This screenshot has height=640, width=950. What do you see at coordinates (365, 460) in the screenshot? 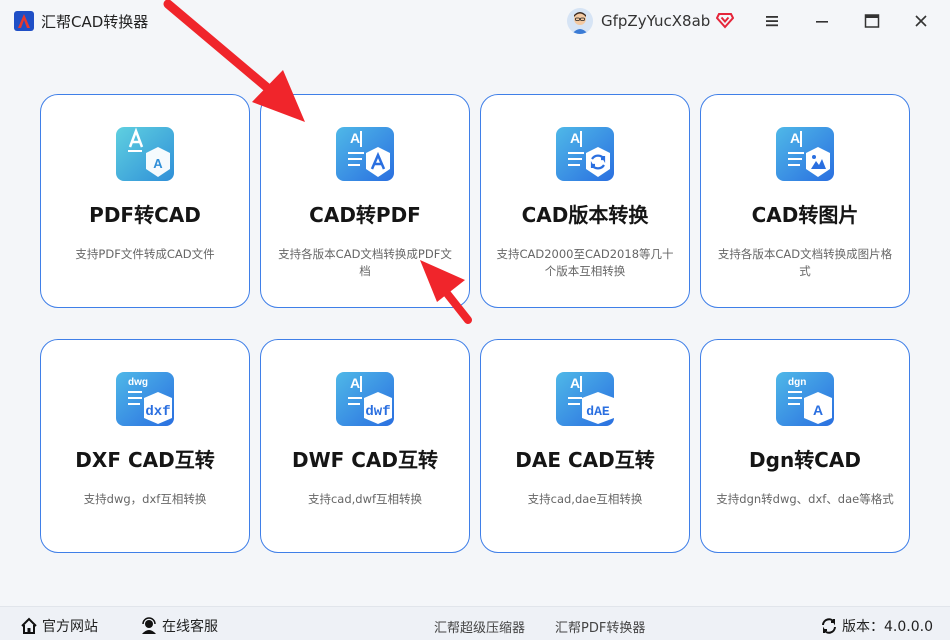
I see `card-title: DWF CAD互转` at bounding box center [365, 460].